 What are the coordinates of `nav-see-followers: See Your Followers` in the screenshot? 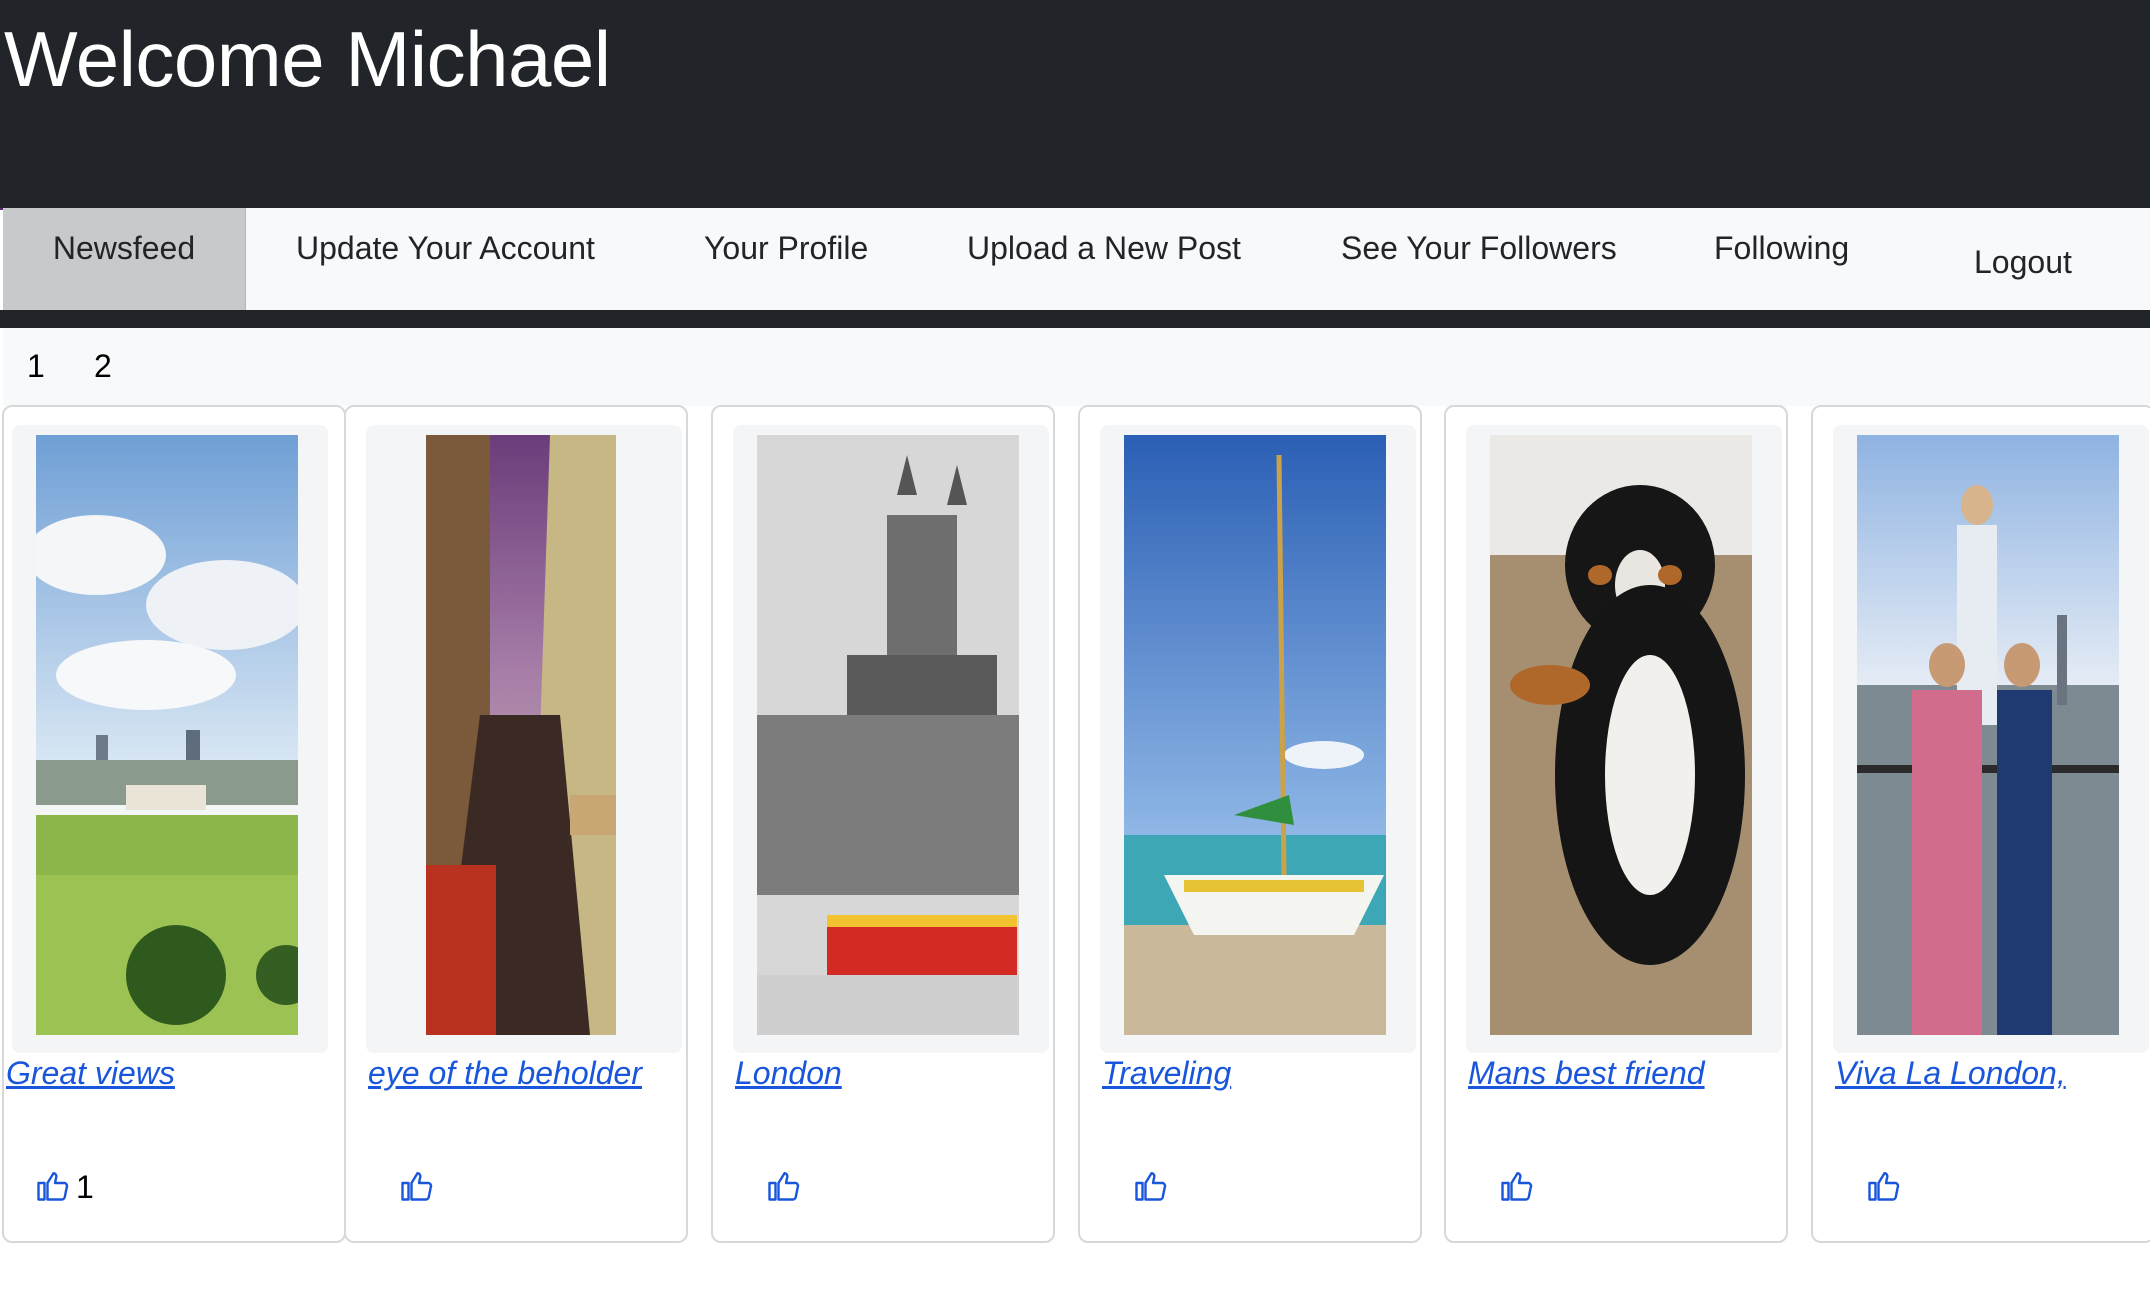 It's located at (1479, 259).